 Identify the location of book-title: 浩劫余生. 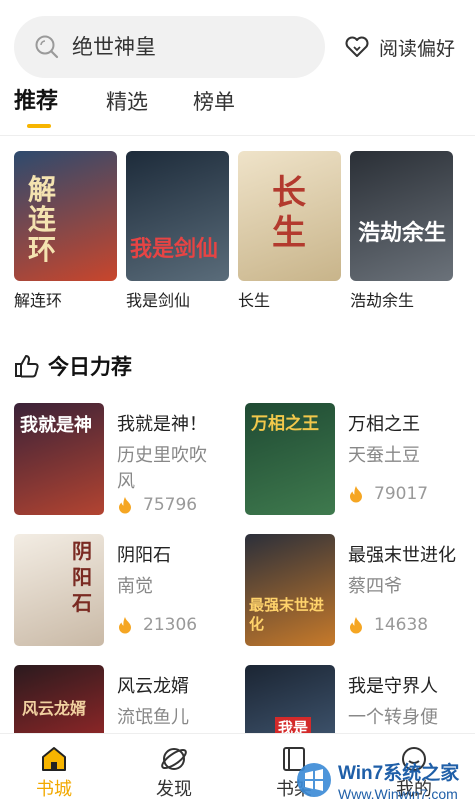
(382, 300).